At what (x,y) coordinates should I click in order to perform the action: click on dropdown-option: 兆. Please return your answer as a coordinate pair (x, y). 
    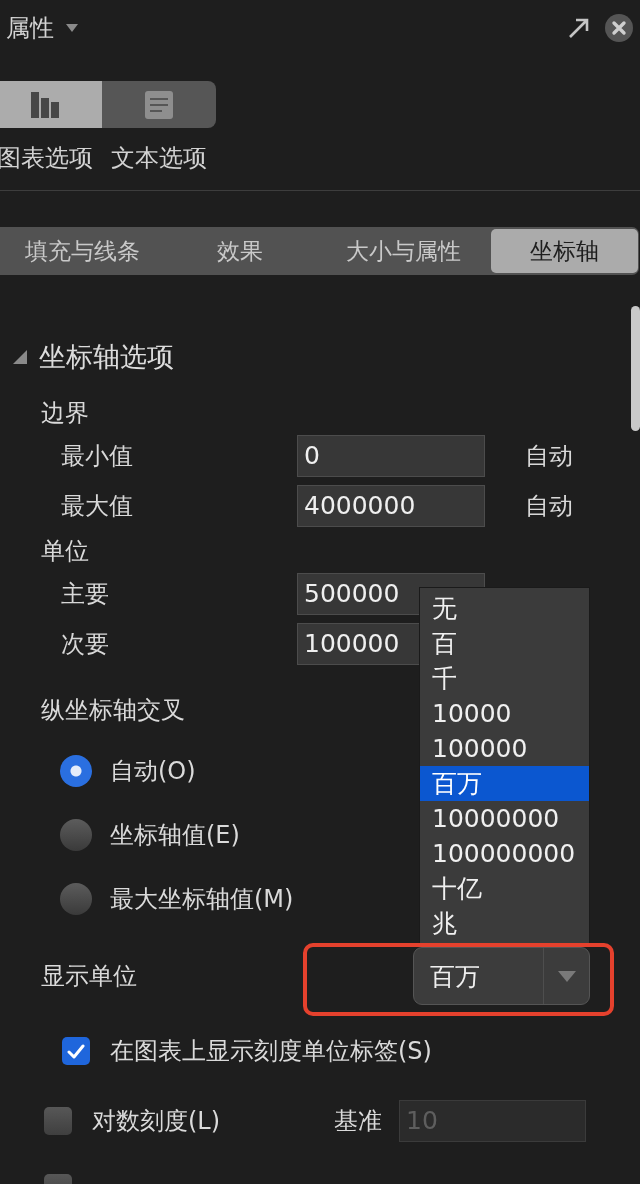
    Looking at the image, I should click on (504, 923).